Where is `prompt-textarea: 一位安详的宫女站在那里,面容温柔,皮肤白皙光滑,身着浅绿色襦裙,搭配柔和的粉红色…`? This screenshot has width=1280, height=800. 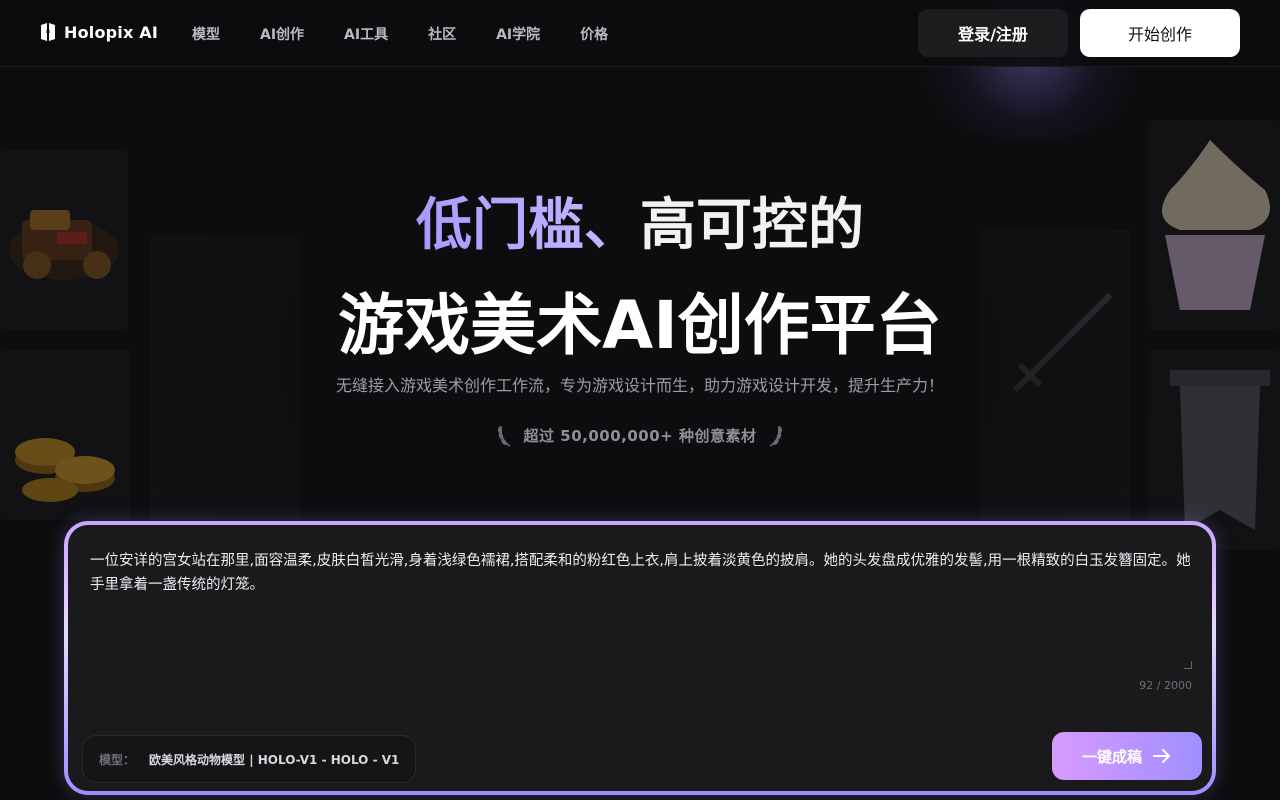
prompt-textarea: 一位安详的宫女站在那里,面容温柔,皮肤白皙光滑,身着浅绿色襦裙,搭配柔和的粉红色… is located at coordinates (642, 609).